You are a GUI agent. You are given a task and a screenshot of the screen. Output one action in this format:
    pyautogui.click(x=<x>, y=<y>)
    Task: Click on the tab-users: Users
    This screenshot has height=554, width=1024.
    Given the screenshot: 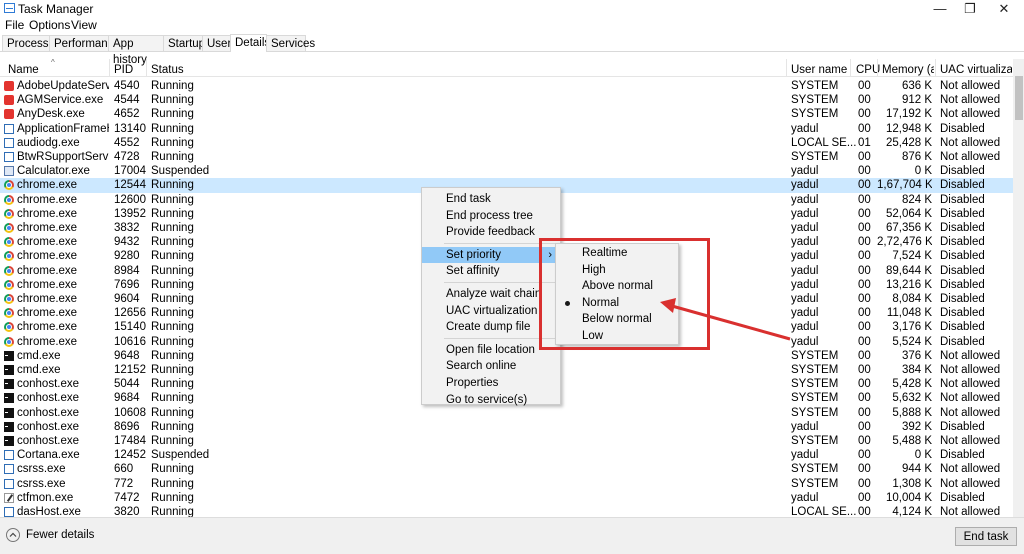 What is the action you would take?
    pyautogui.click(x=219, y=43)
    